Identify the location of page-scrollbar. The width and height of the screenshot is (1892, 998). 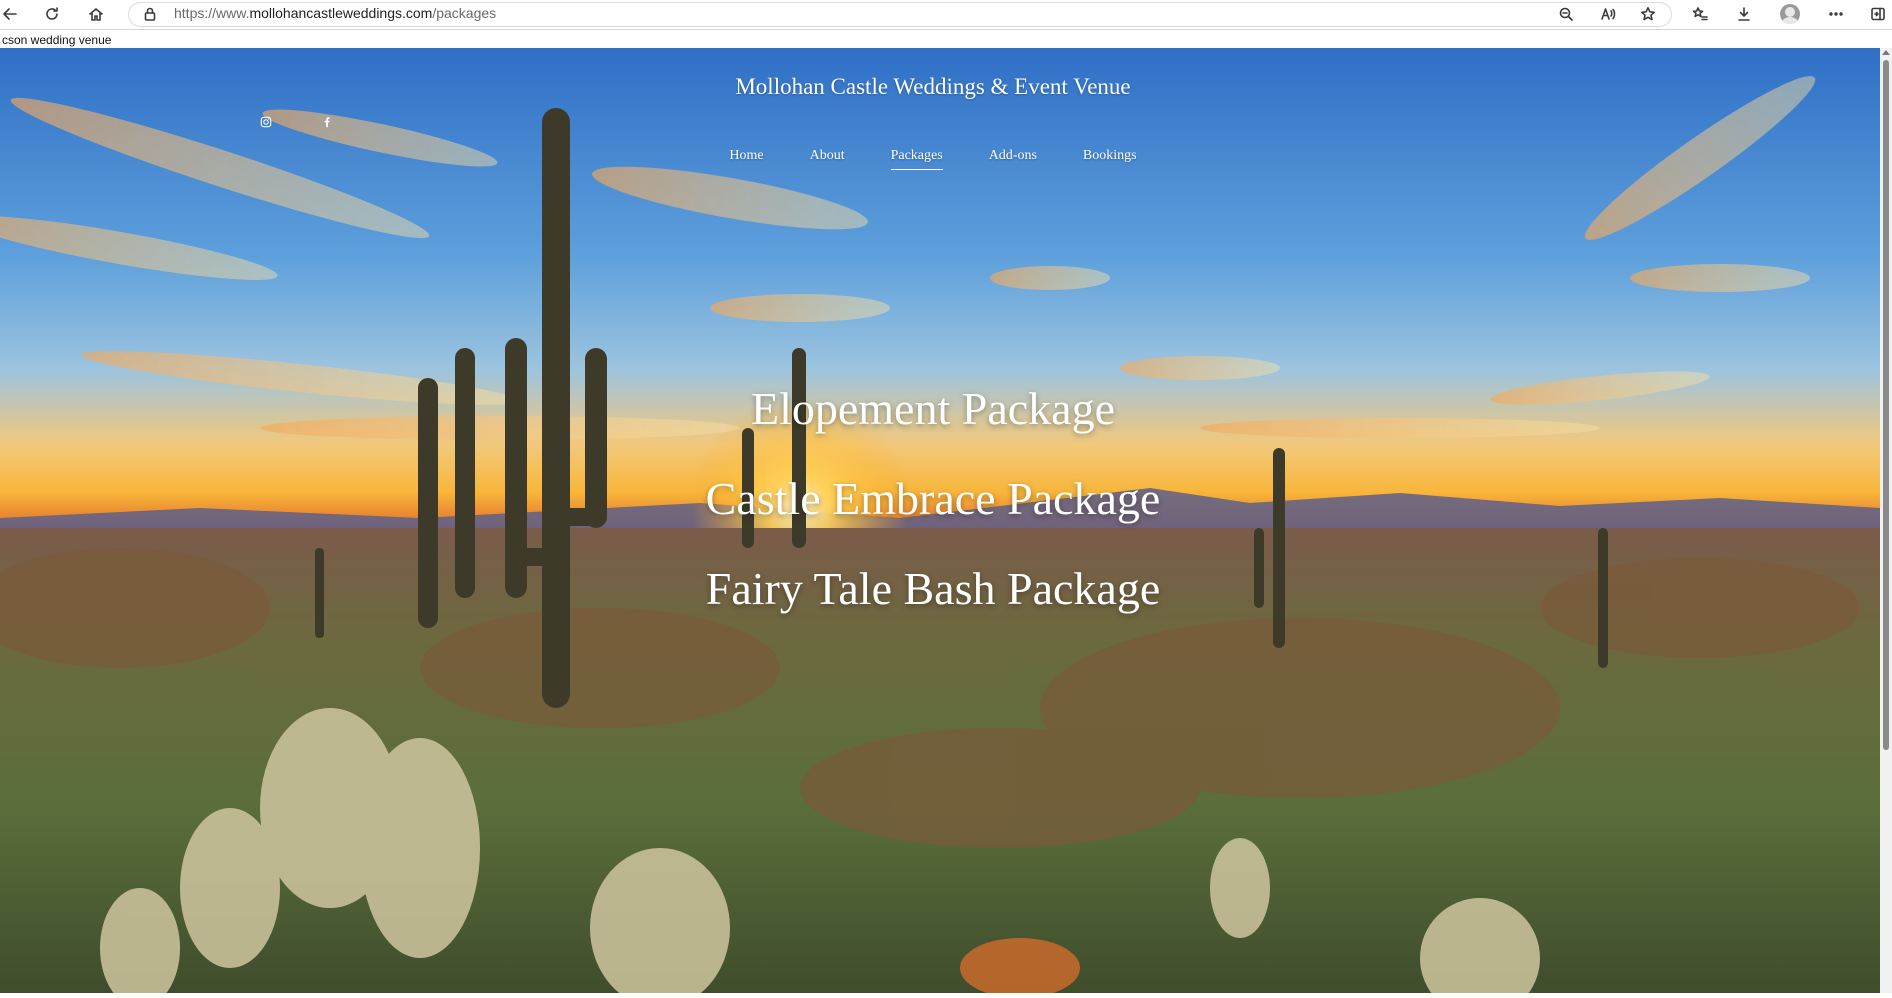
(1886, 520).